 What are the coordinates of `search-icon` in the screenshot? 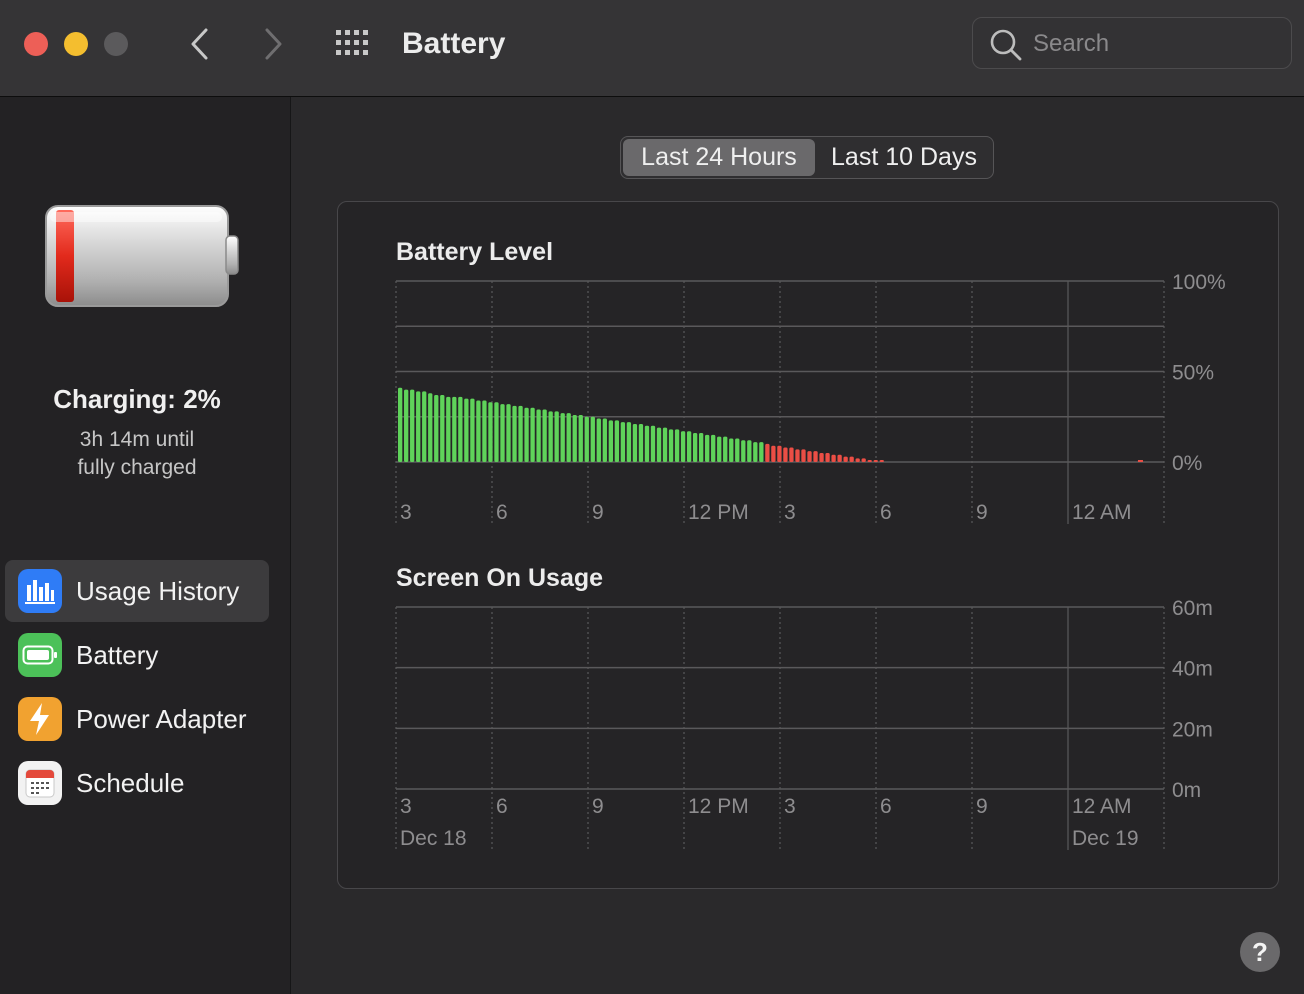 It's located at (1006, 45).